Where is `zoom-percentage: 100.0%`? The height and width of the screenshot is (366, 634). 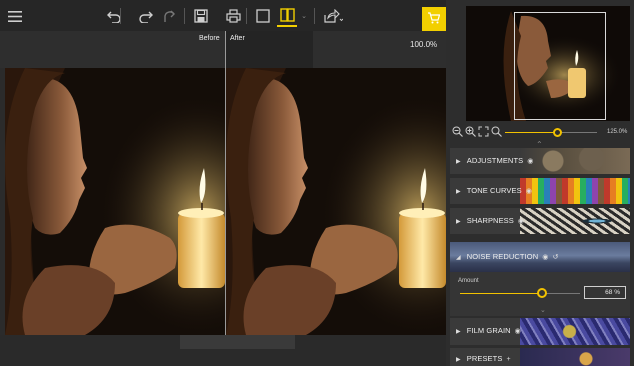 zoom-percentage: 100.0% is located at coordinates (424, 44).